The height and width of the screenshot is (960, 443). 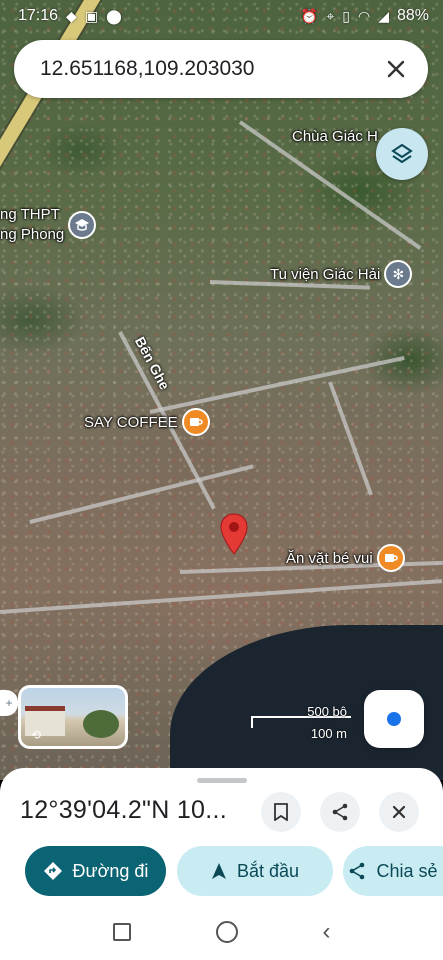 What do you see at coordinates (91, 15) in the screenshot?
I see `image-icon: ▣` at bounding box center [91, 15].